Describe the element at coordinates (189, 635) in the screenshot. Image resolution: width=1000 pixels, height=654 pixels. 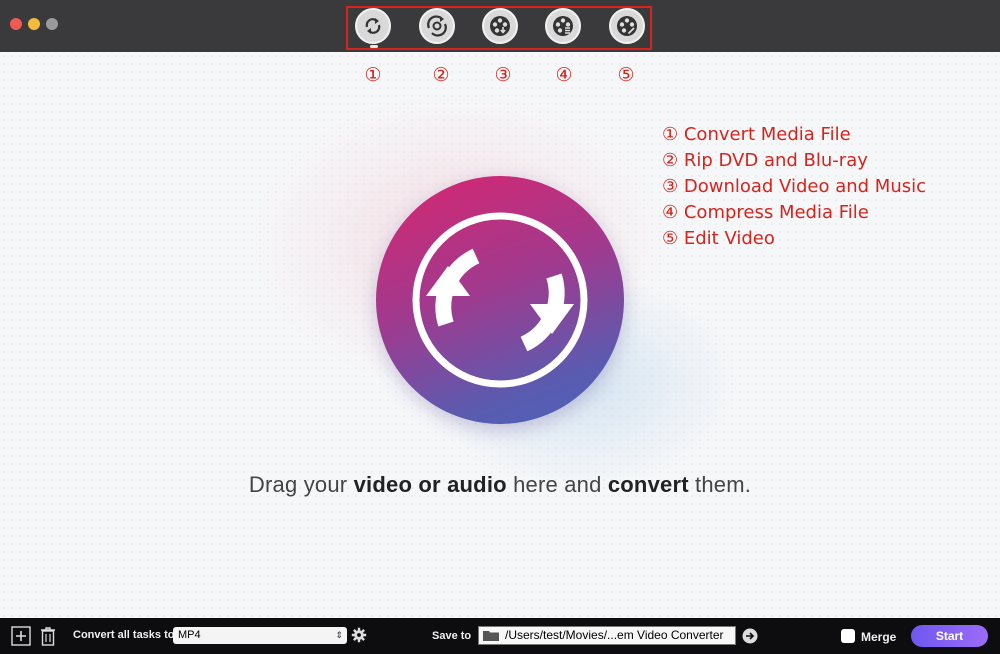
I see `output-format-value: MP4` at that location.